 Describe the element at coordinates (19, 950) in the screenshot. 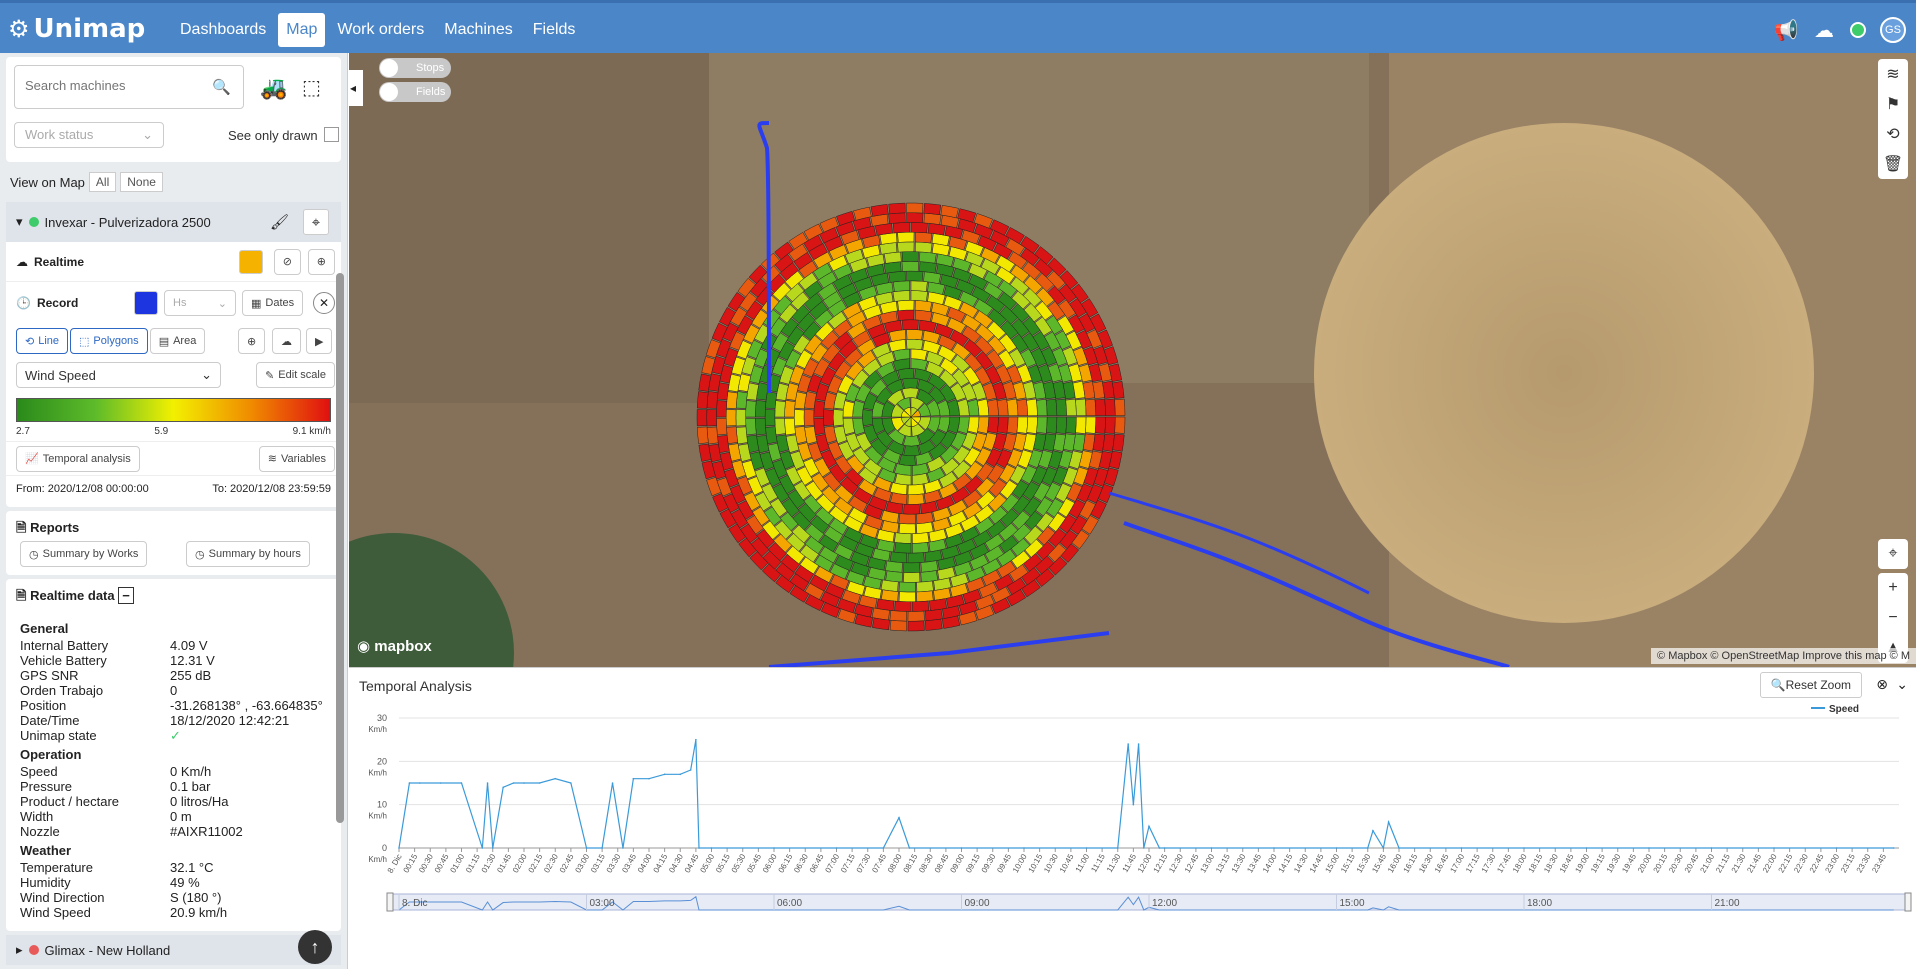

I see `caret-right-icon: ▸` at that location.